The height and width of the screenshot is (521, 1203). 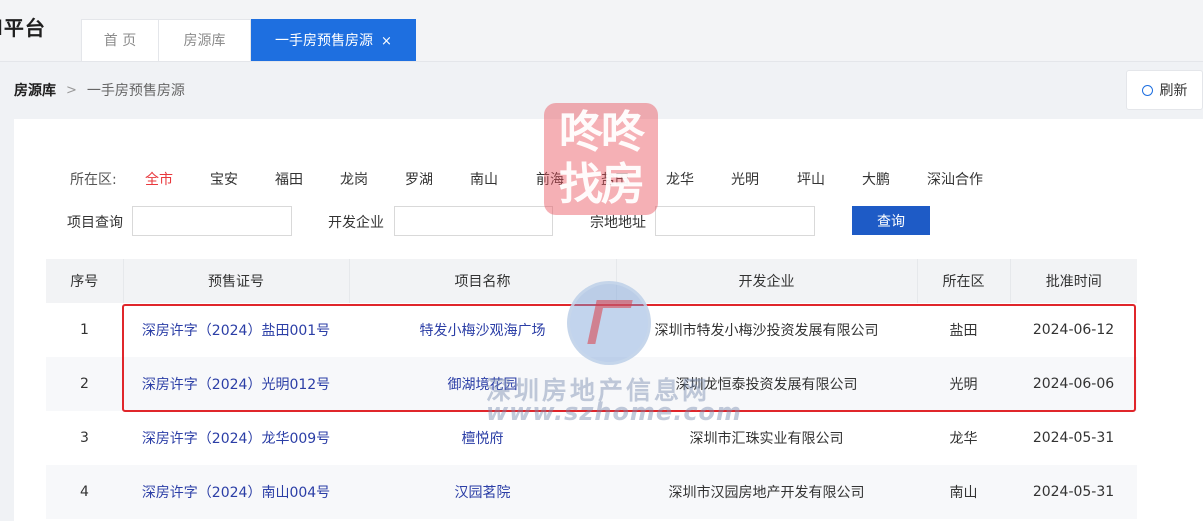 I want to click on district-option-baoan: 宝安, so click(x=224, y=179).